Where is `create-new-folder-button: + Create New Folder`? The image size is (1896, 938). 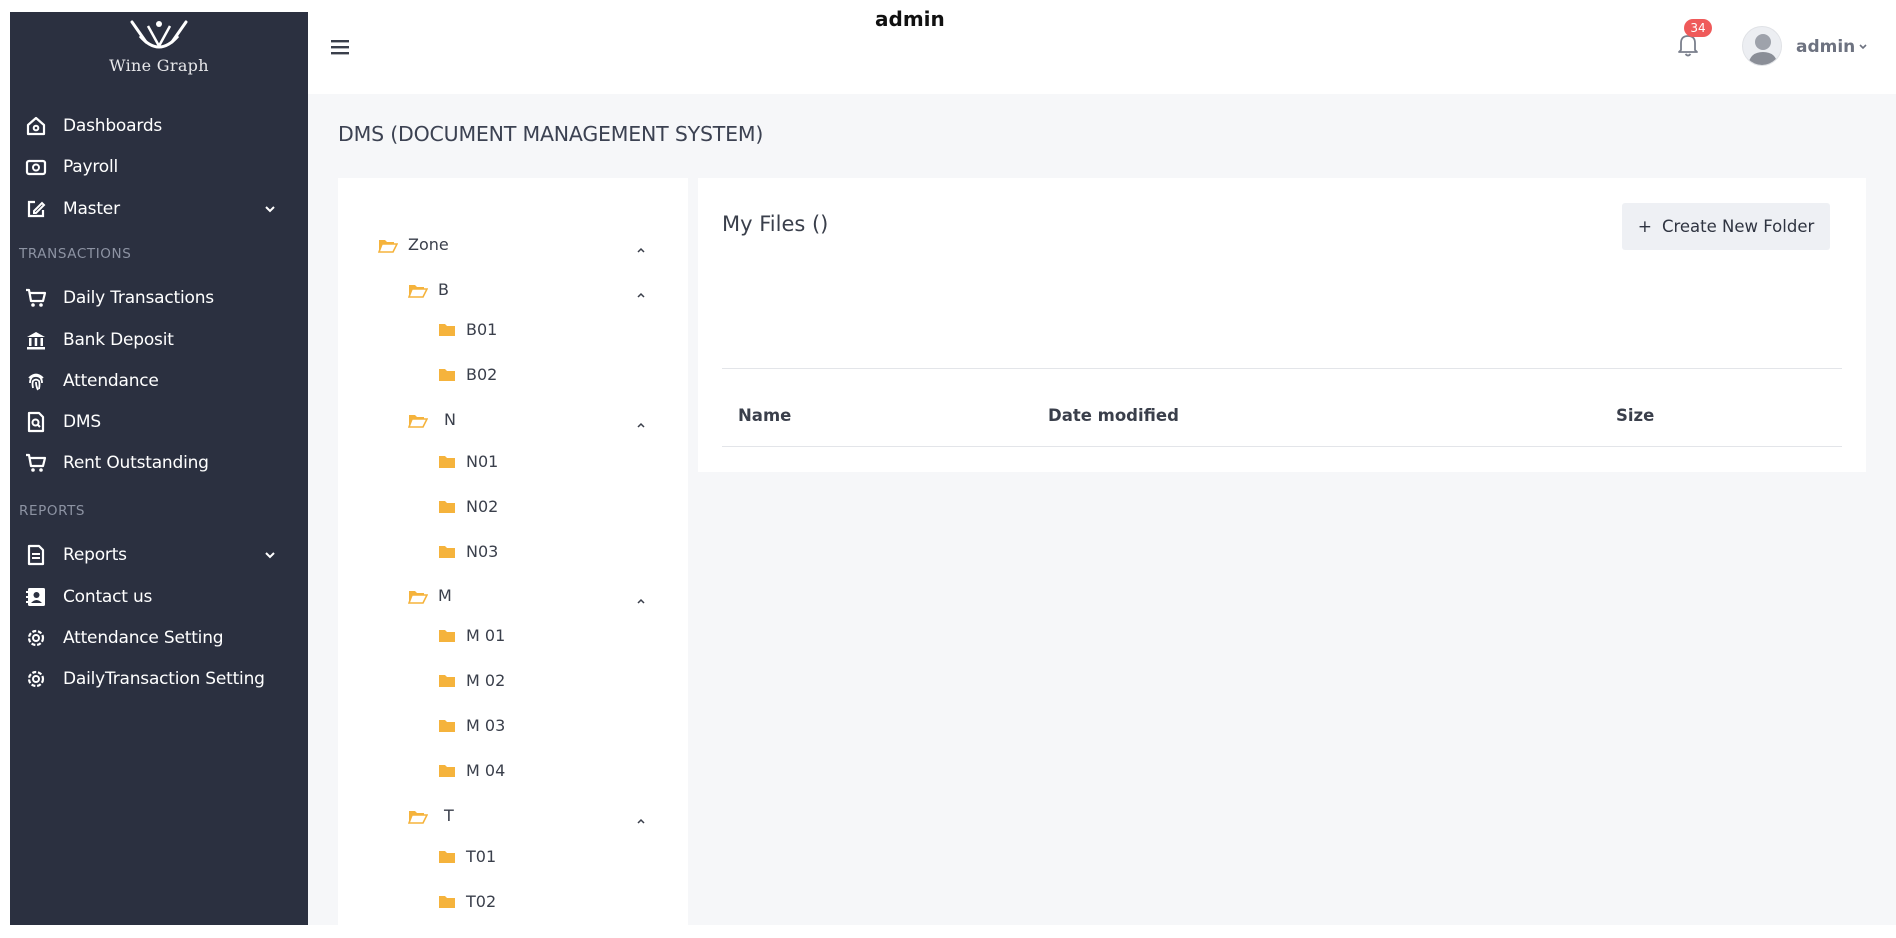
create-new-folder-button: + Create New Folder is located at coordinates (1726, 226).